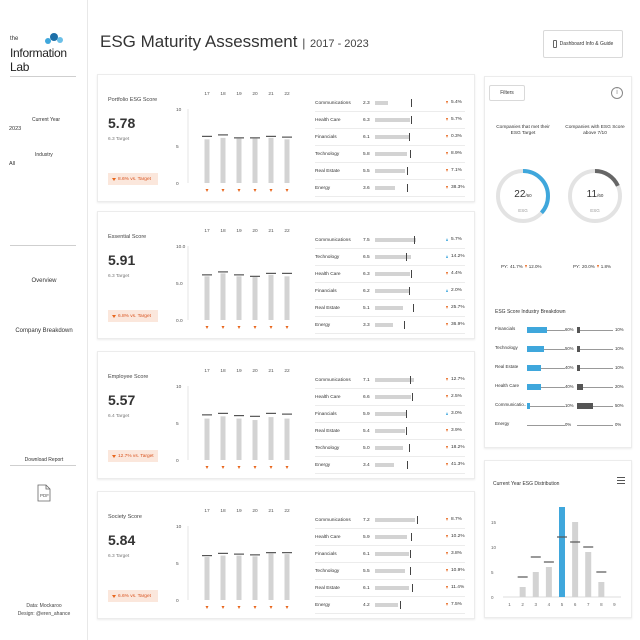  I want to click on info-icon: i, so click(617, 93).